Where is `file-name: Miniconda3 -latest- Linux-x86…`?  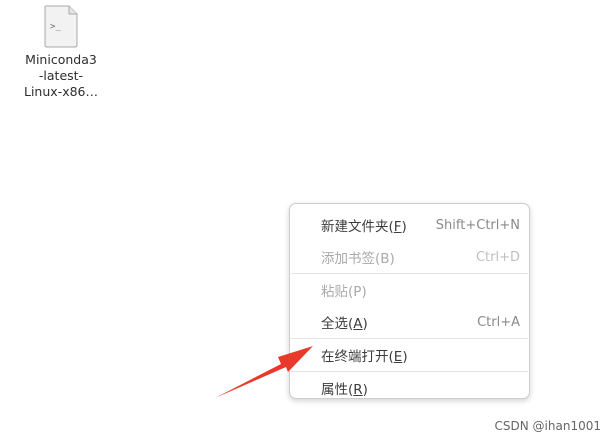
file-name: Miniconda3 -latest- Linux-x86… is located at coordinates (61, 76).